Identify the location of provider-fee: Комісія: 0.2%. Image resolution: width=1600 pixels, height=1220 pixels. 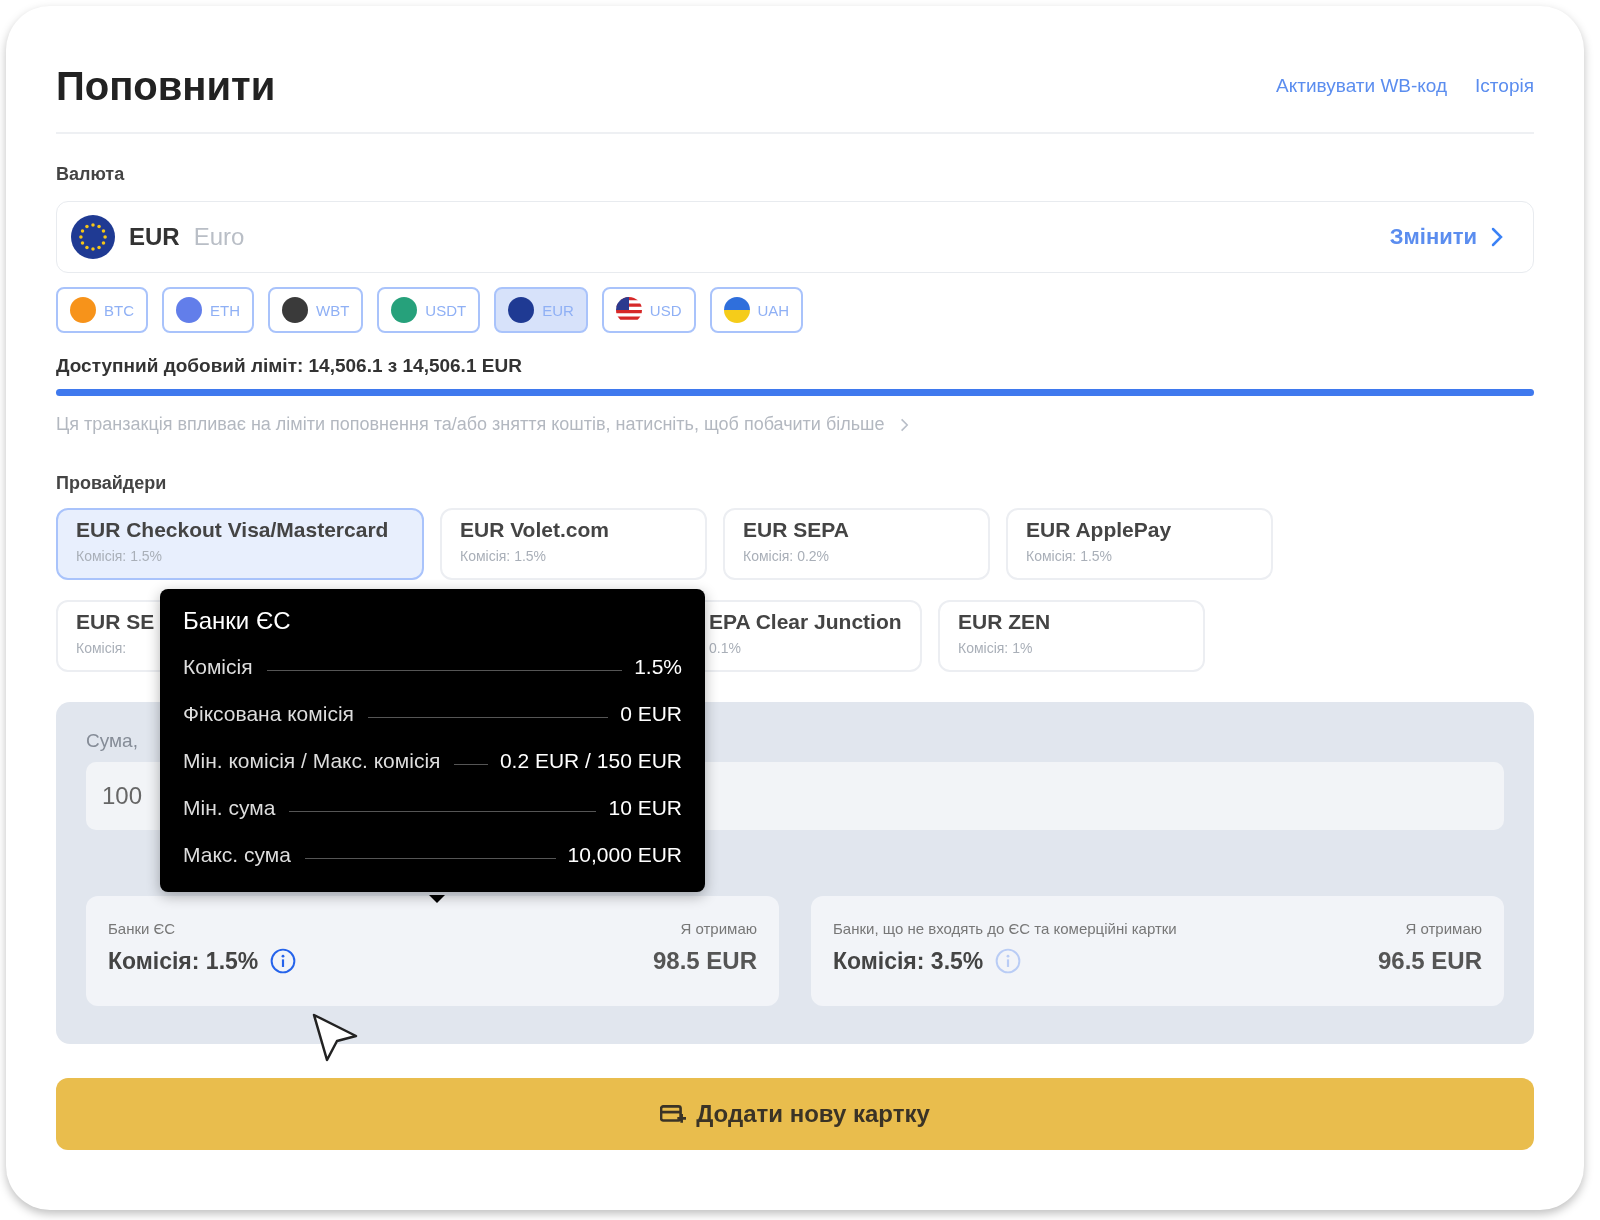
(786, 556).